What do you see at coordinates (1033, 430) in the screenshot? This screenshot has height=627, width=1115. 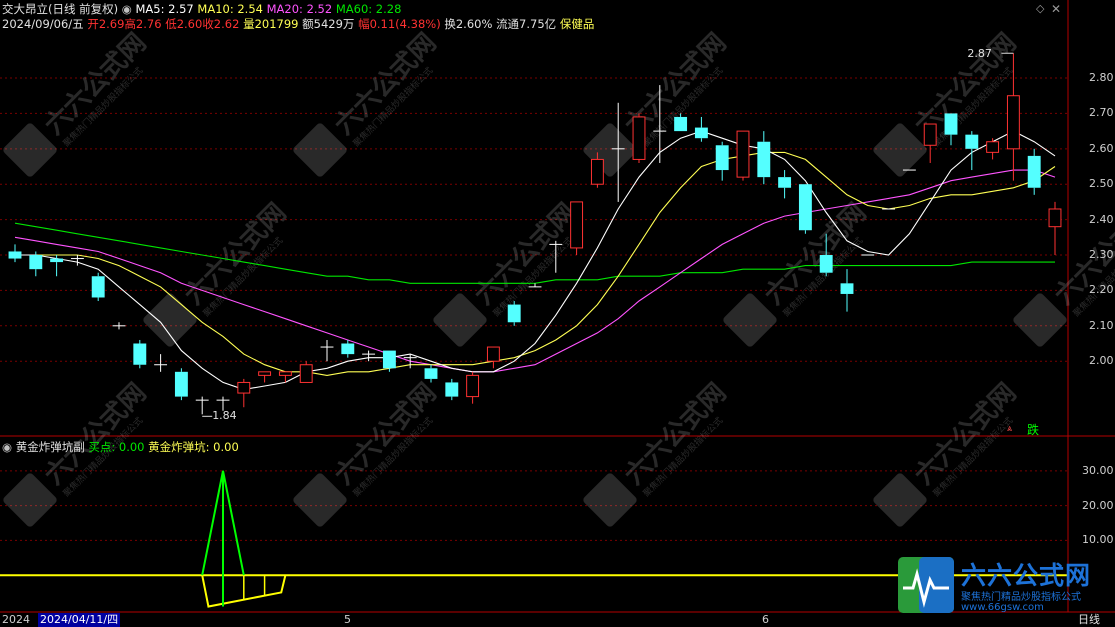 I see `signal-label: 跌` at bounding box center [1033, 430].